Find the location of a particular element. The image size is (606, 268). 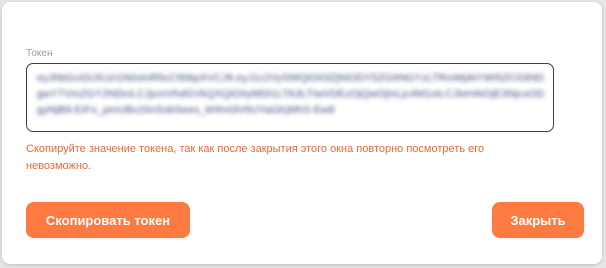

copy-token-button: Скопировать токен is located at coordinates (108, 220).